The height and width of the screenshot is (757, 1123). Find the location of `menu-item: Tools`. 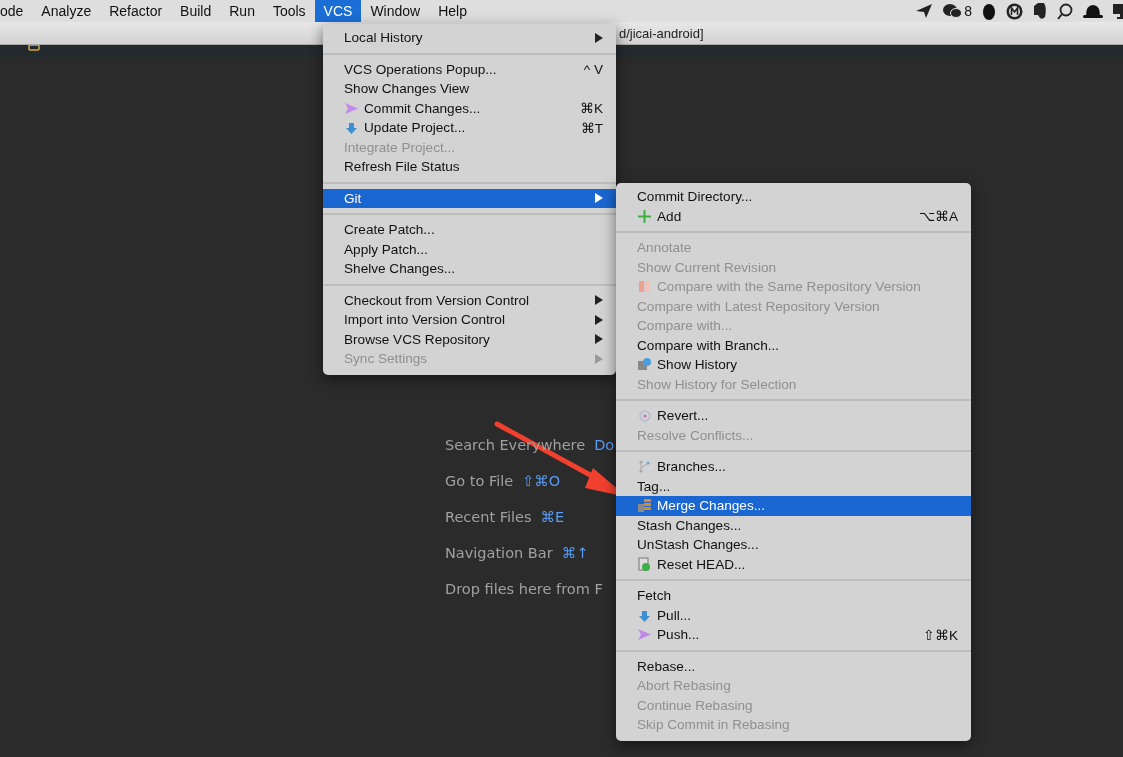

menu-item: Tools is located at coordinates (289, 11).